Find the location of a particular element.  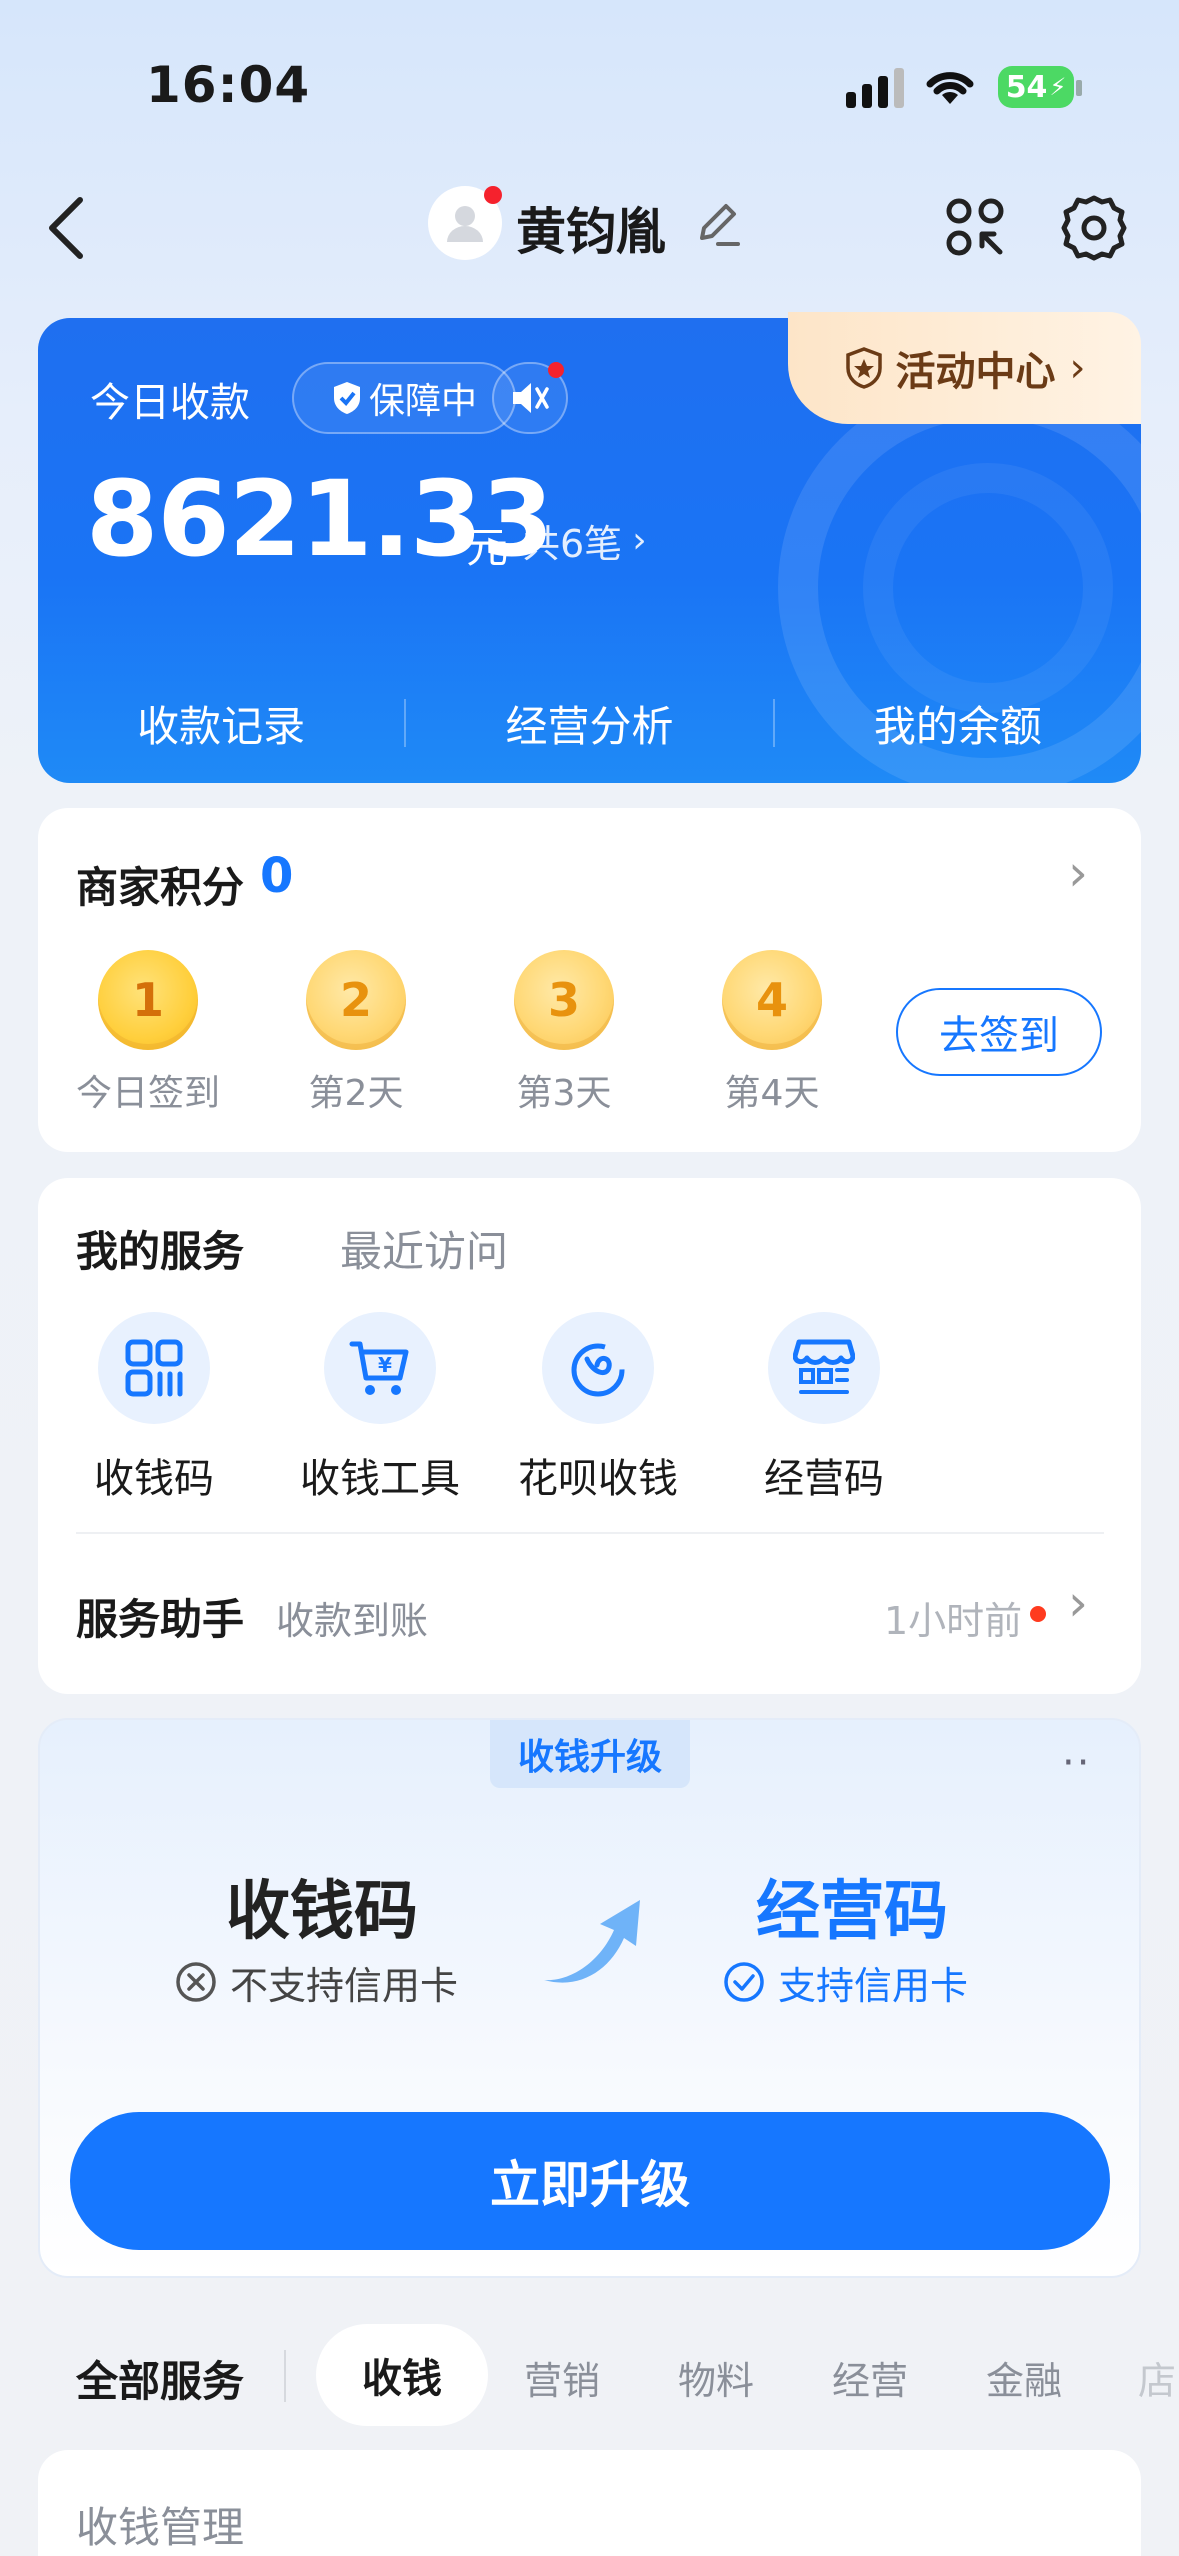

upgrade-badge: 收钱升级 is located at coordinates (590, 1754).